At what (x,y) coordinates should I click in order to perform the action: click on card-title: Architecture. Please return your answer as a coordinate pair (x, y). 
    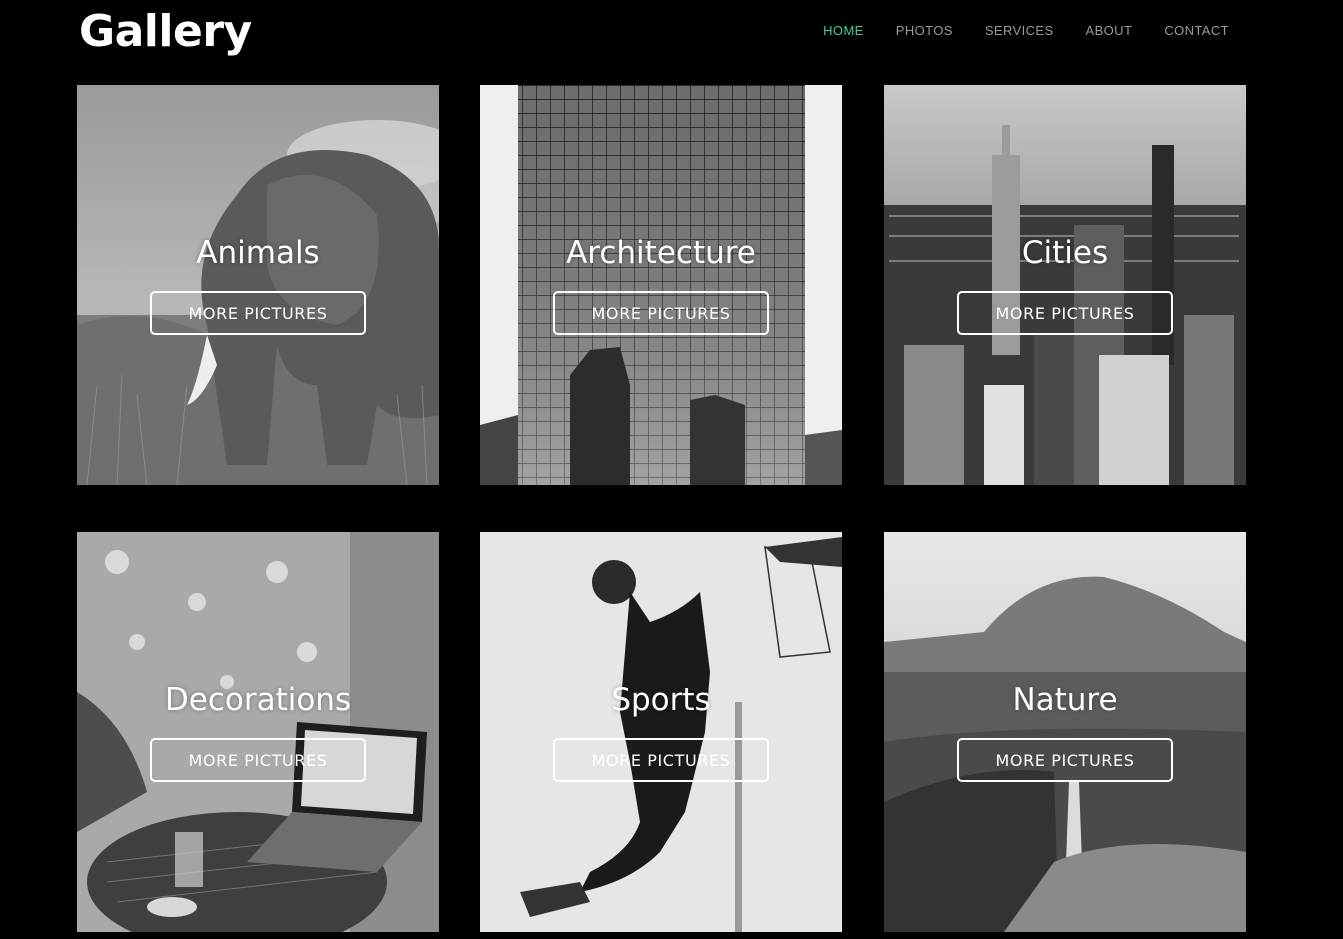
    Looking at the image, I should click on (661, 253).